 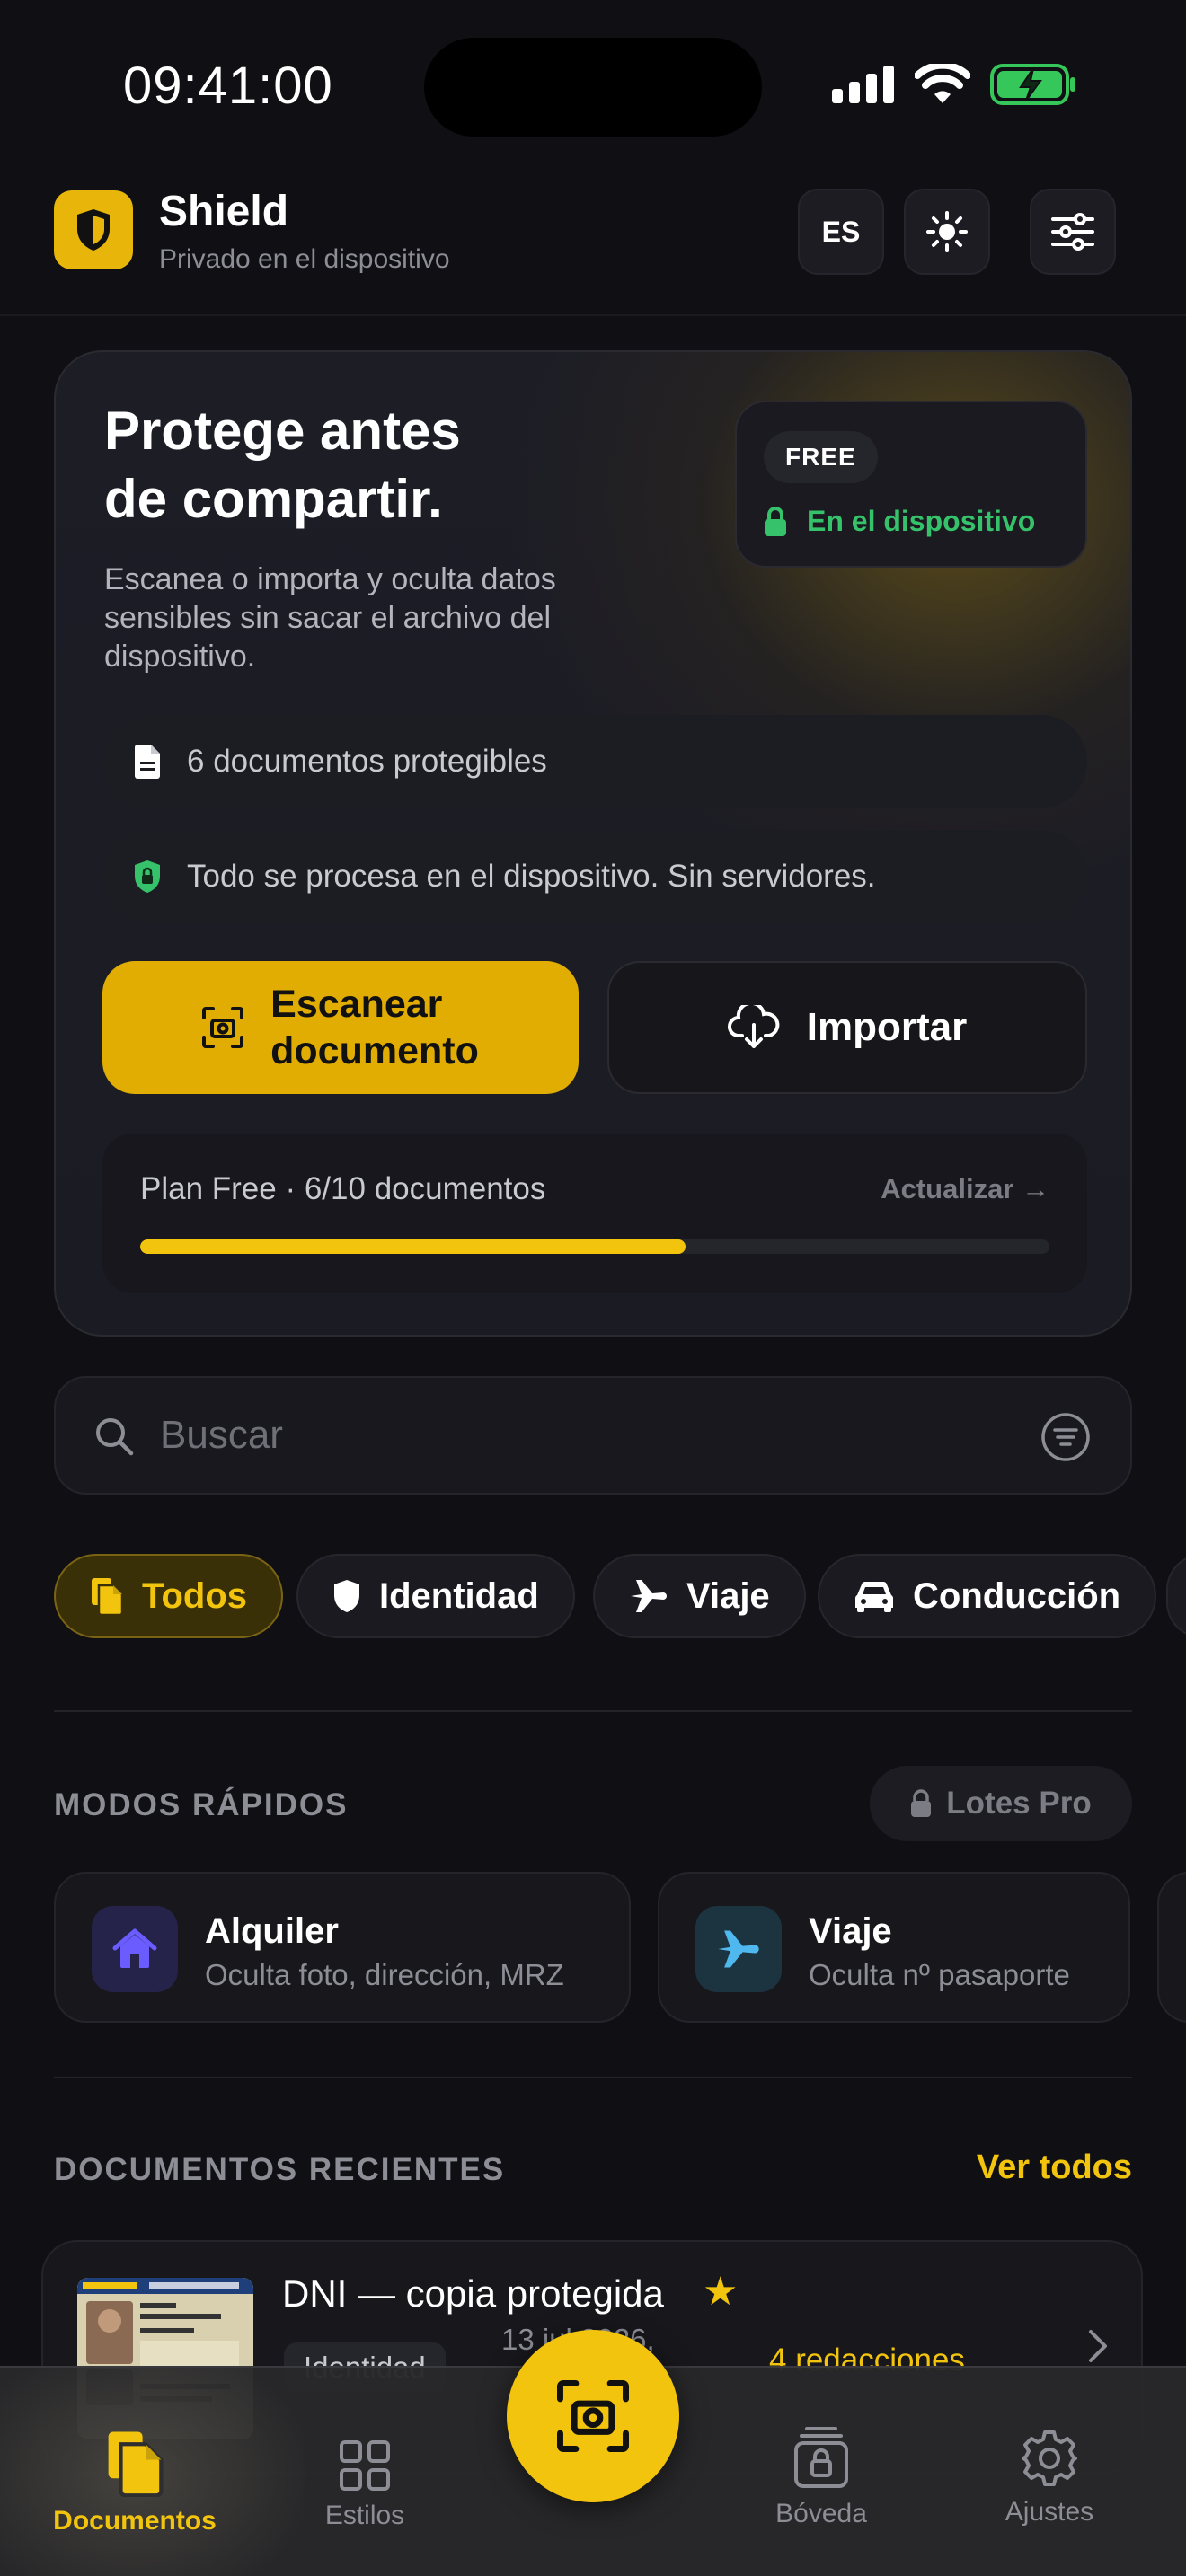 I want to click on signal-icon, so click(x=863, y=84).